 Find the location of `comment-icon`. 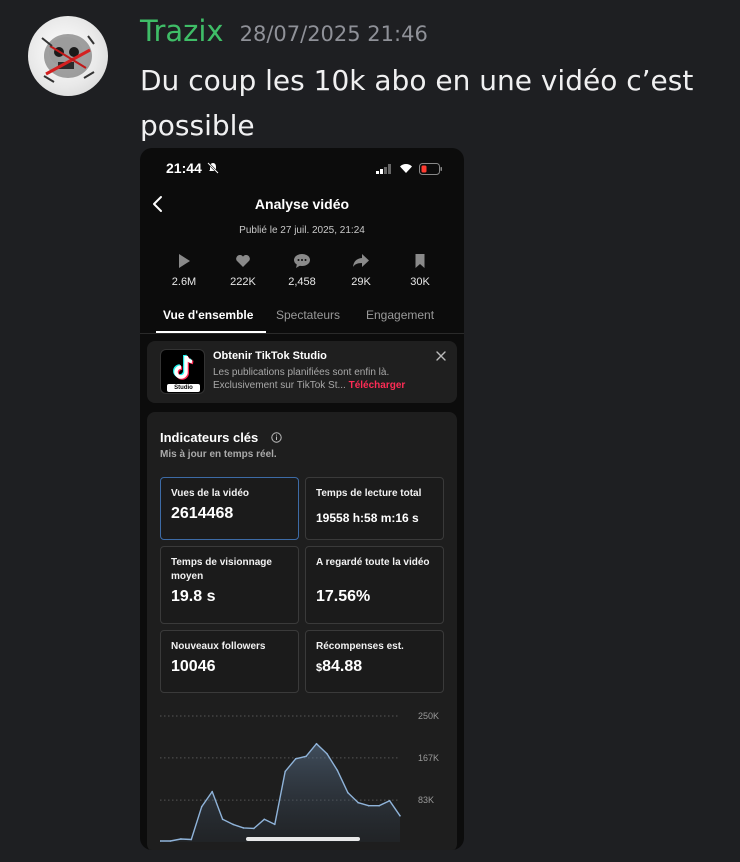

comment-icon is located at coordinates (302, 261).